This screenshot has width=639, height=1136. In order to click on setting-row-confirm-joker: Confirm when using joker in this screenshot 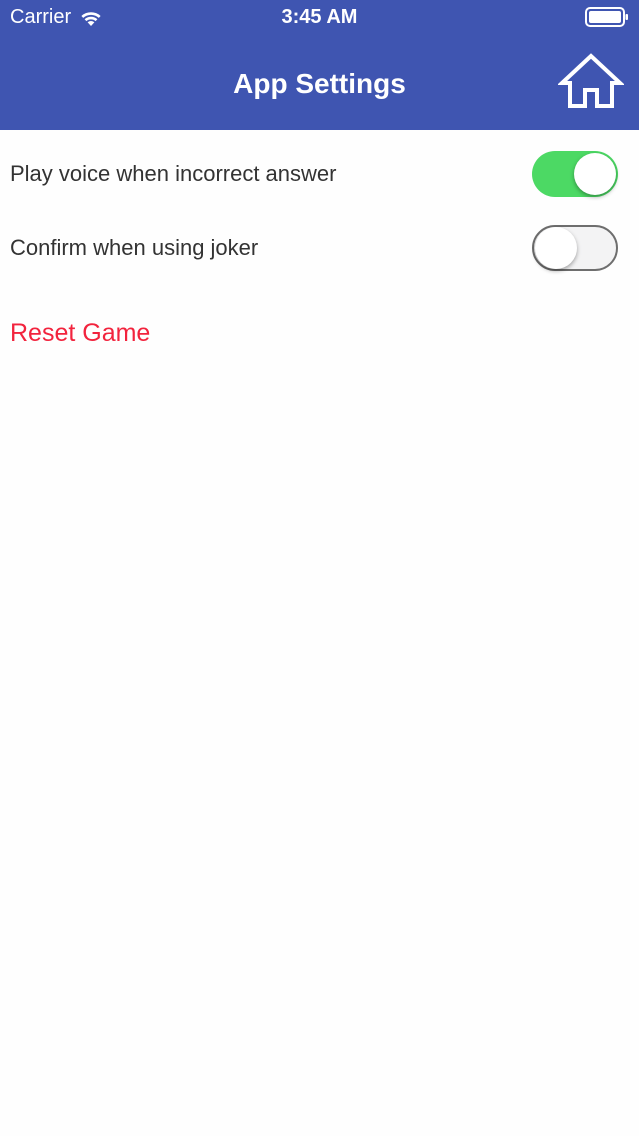, I will do `click(319, 248)`.